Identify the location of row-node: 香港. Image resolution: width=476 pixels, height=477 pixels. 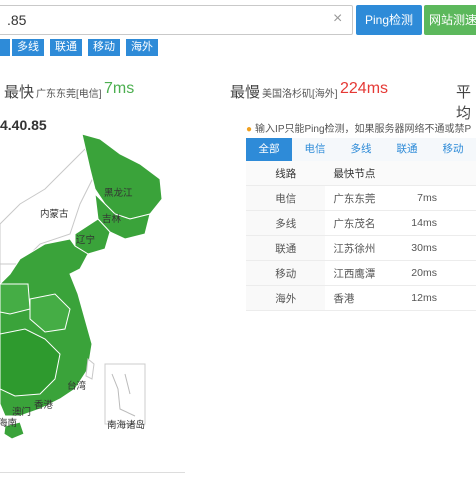
(356, 298).